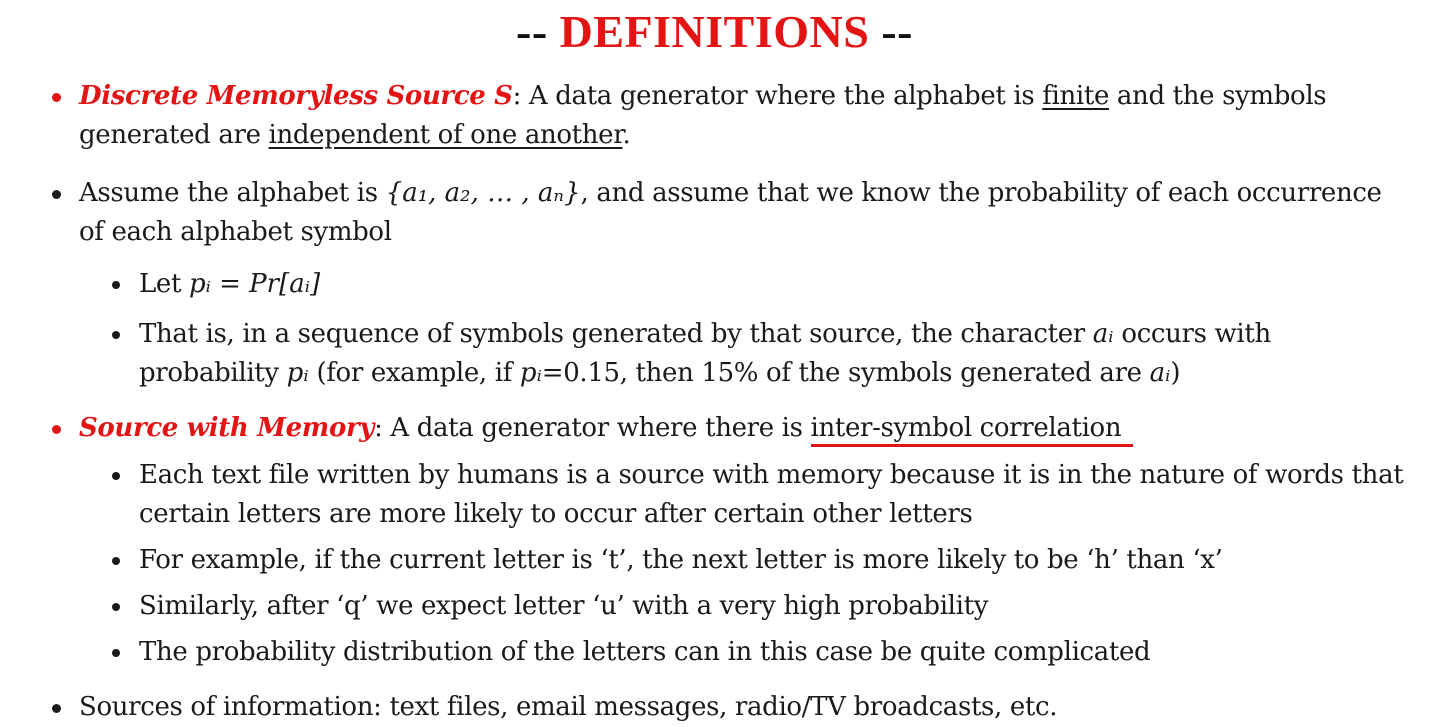  I want to click on slide-title: -- DEFINITIONS --, so click(714, 32).